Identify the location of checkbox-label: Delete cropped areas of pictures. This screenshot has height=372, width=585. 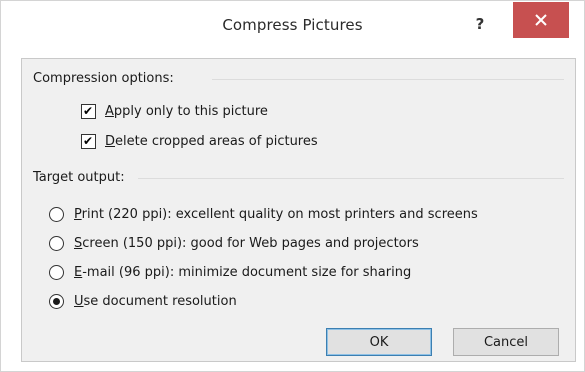
(211, 141).